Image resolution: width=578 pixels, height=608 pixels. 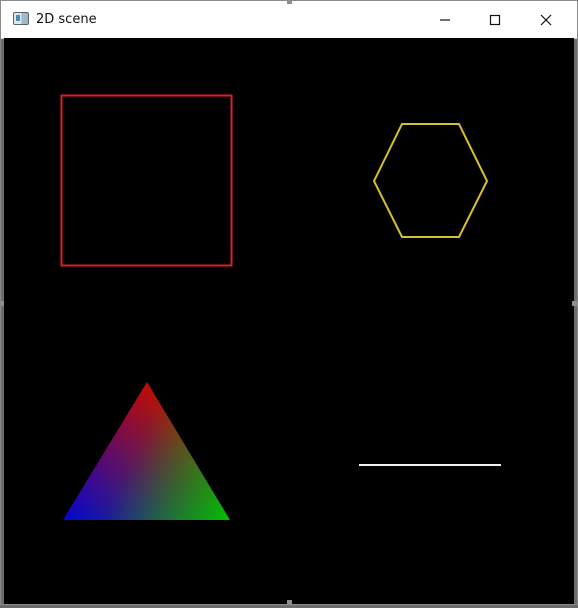 I want to click on maximize-button, so click(x=495, y=19).